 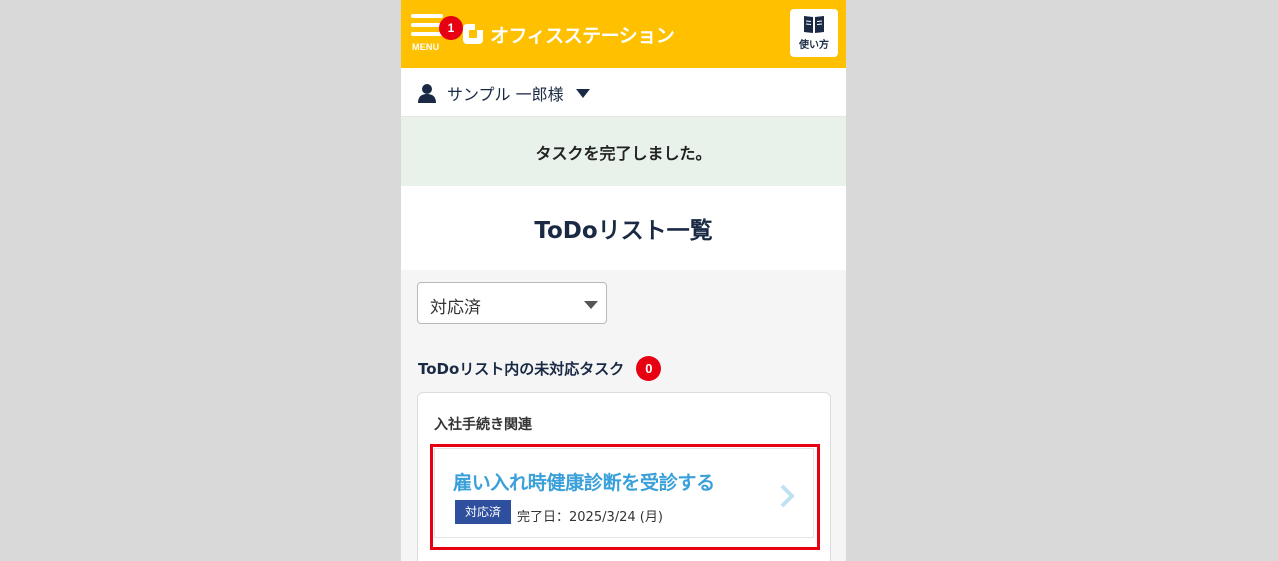 I want to click on user-menu: サンプル 一郎様, so click(x=623, y=92).